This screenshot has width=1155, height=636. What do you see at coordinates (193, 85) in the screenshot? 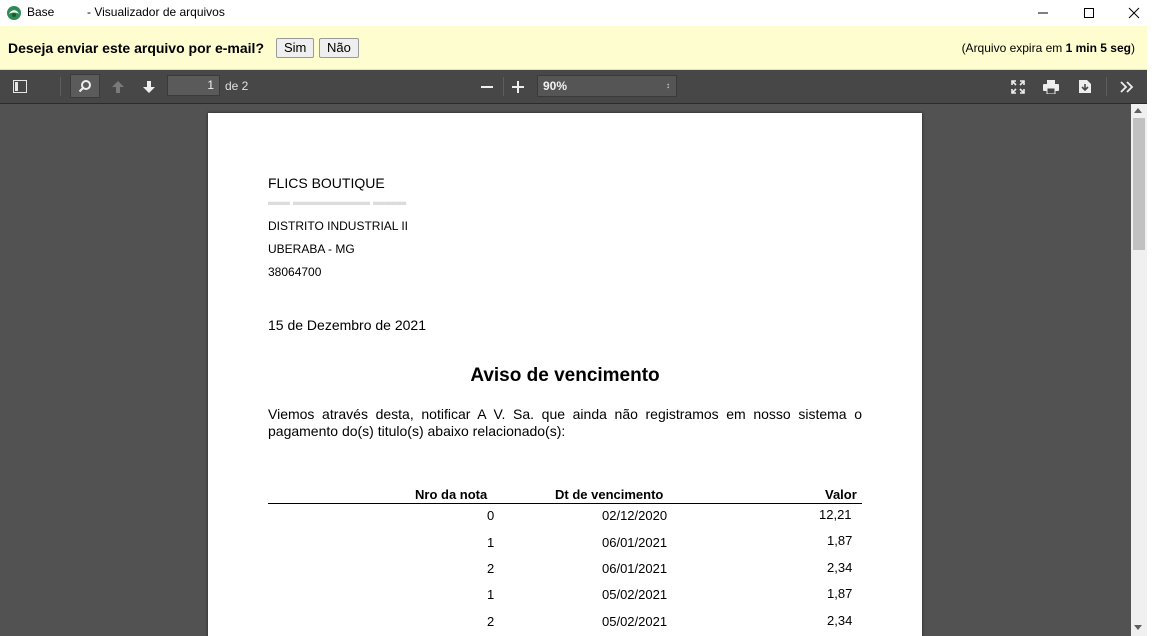
I see `page-number-input: 1` at bounding box center [193, 85].